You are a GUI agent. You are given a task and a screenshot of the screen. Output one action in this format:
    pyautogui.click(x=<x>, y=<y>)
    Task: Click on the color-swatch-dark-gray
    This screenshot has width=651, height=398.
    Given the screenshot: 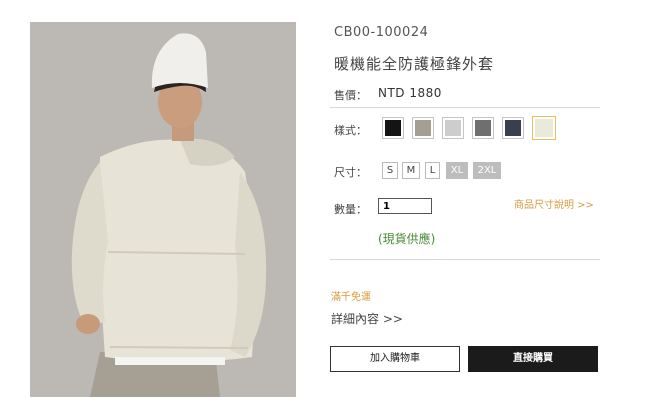 What is the action you would take?
    pyautogui.click(x=483, y=128)
    